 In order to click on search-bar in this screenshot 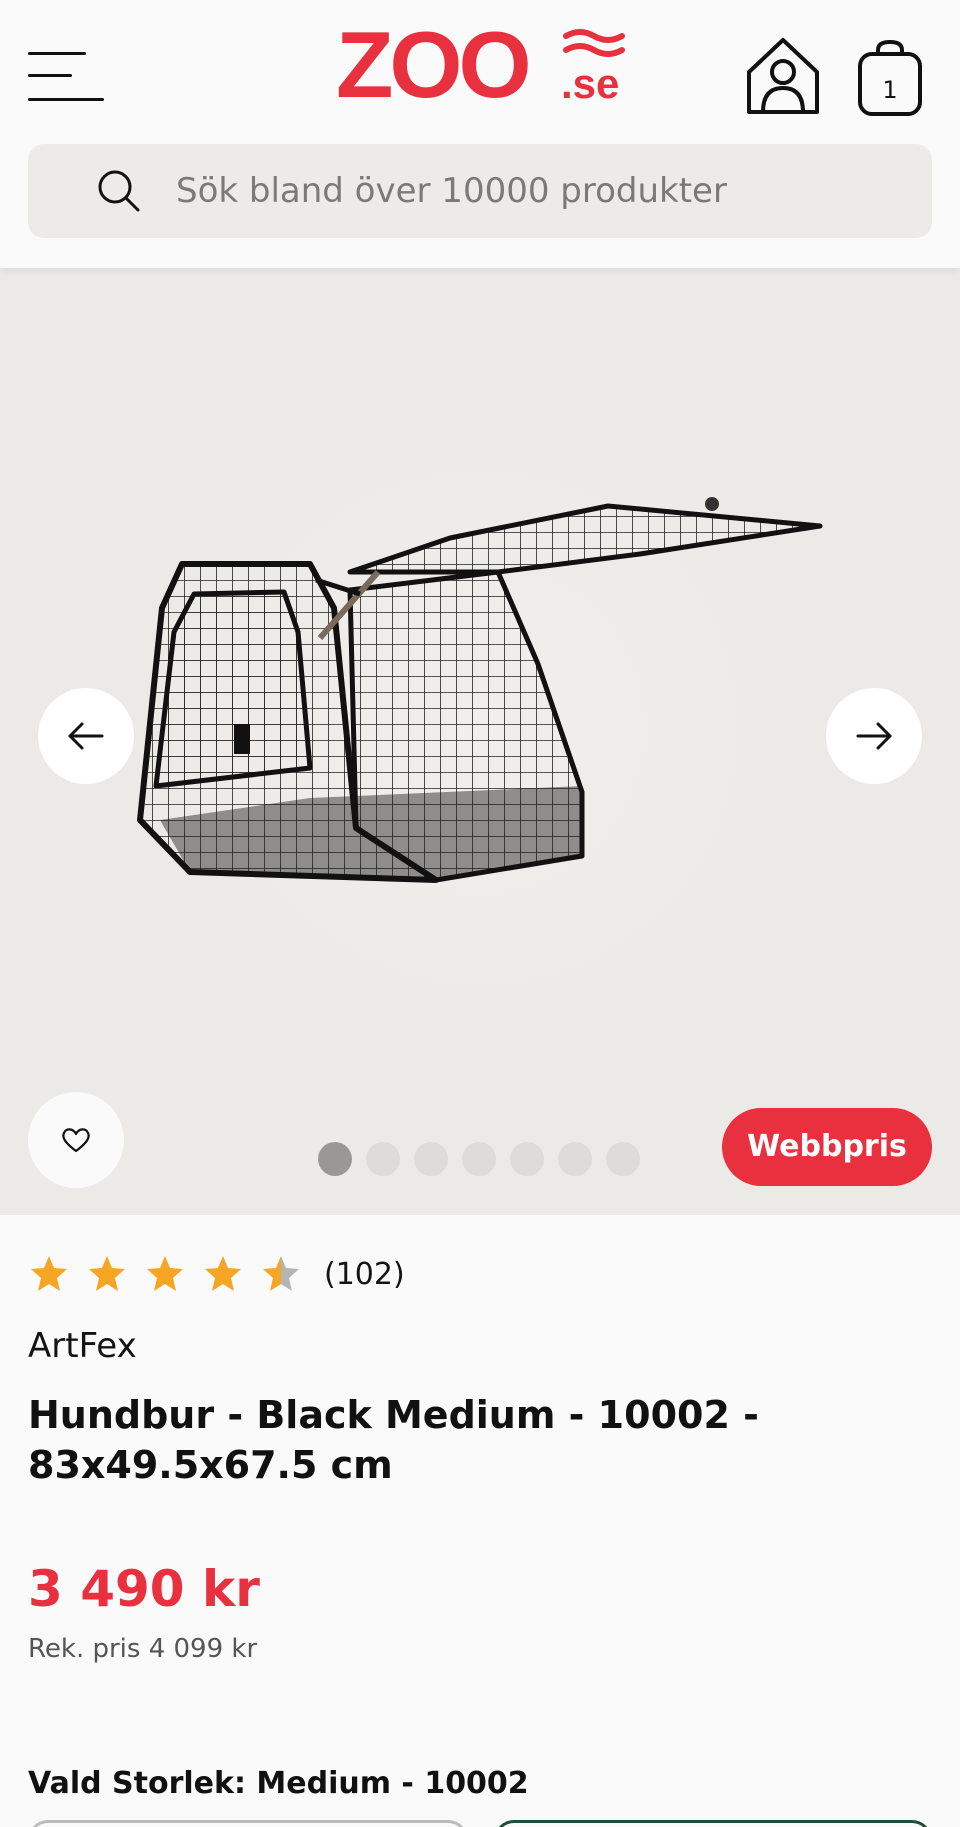, I will do `click(480, 191)`.